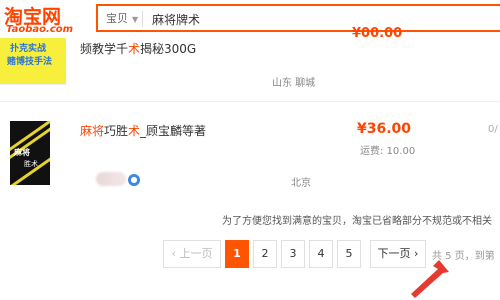 The image size is (500, 300). Describe the element at coordinates (173, 131) in the screenshot. I see `item-title-text: _顾宝麟等著` at that location.